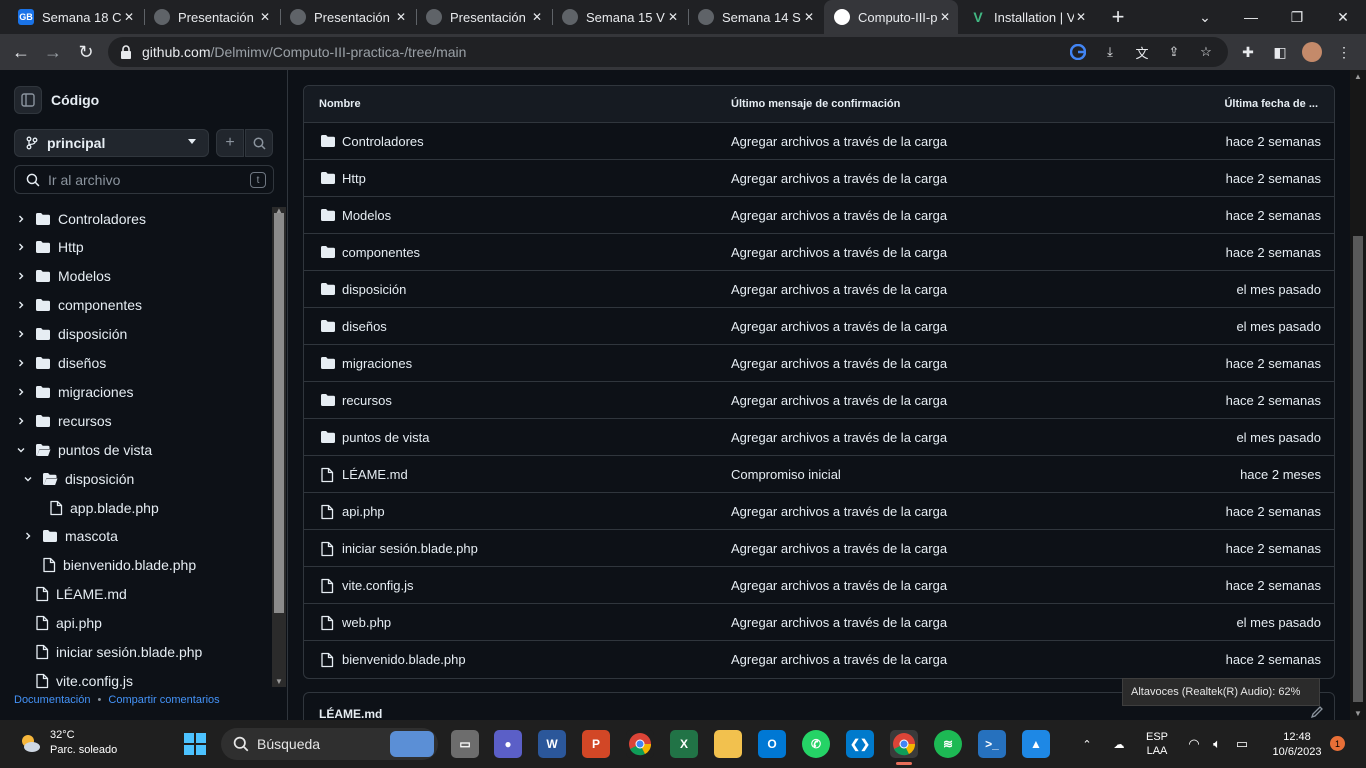  I want to click on file-name-link: disposición, so click(374, 289).